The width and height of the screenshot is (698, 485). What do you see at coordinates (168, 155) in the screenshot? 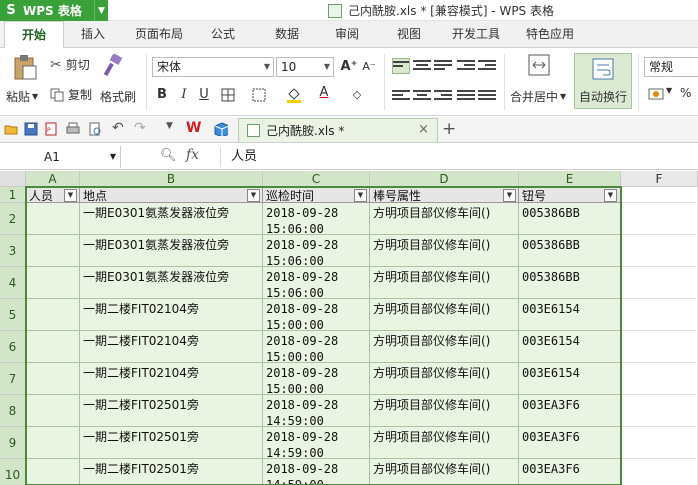
I see `zoom-search-icon: 🔍︎` at bounding box center [168, 155].